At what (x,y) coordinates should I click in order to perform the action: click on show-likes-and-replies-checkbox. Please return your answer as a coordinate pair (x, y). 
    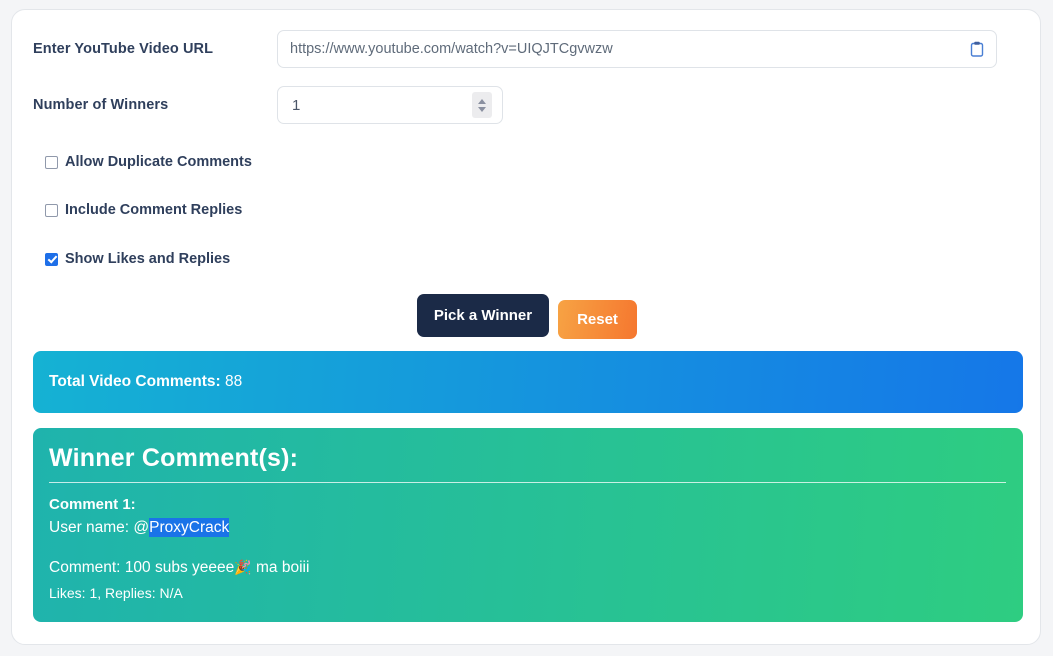
    Looking at the image, I should click on (51, 259).